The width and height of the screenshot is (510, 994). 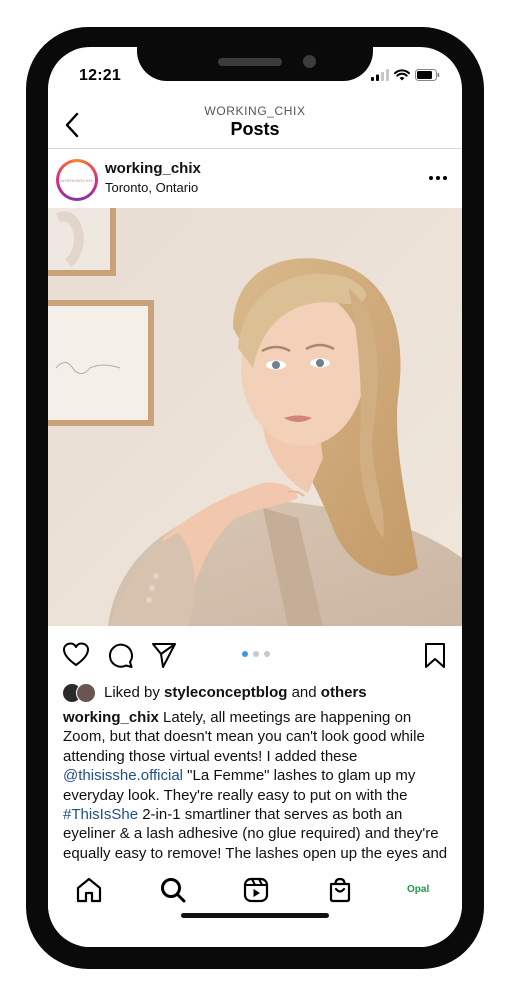 I want to click on page-title: Posts, so click(x=255, y=129).